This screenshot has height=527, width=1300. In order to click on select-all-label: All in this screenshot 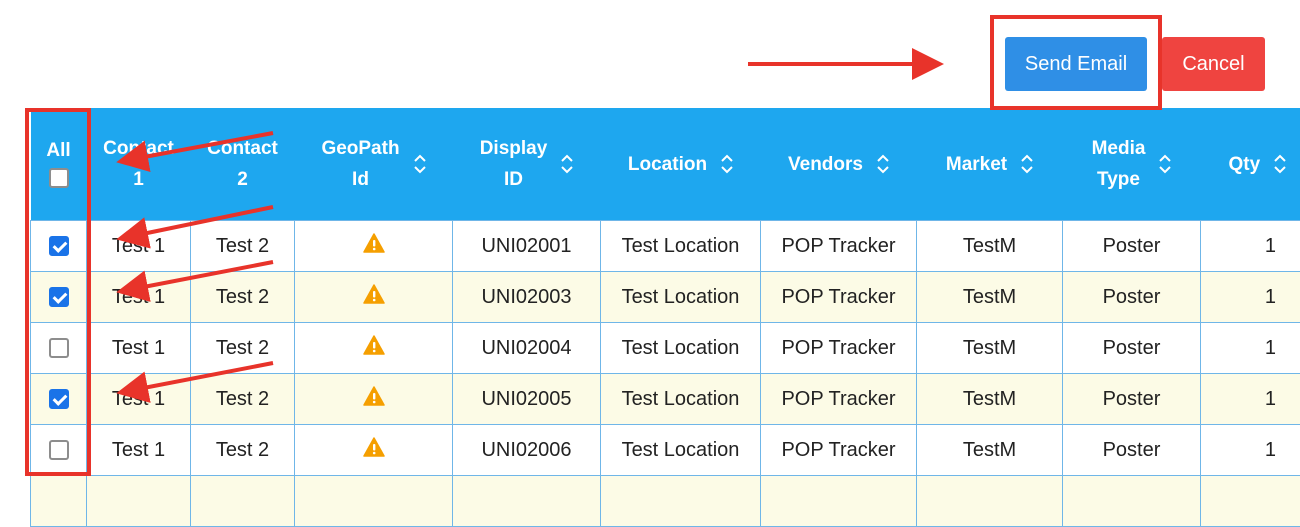, I will do `click(59, 151)`.